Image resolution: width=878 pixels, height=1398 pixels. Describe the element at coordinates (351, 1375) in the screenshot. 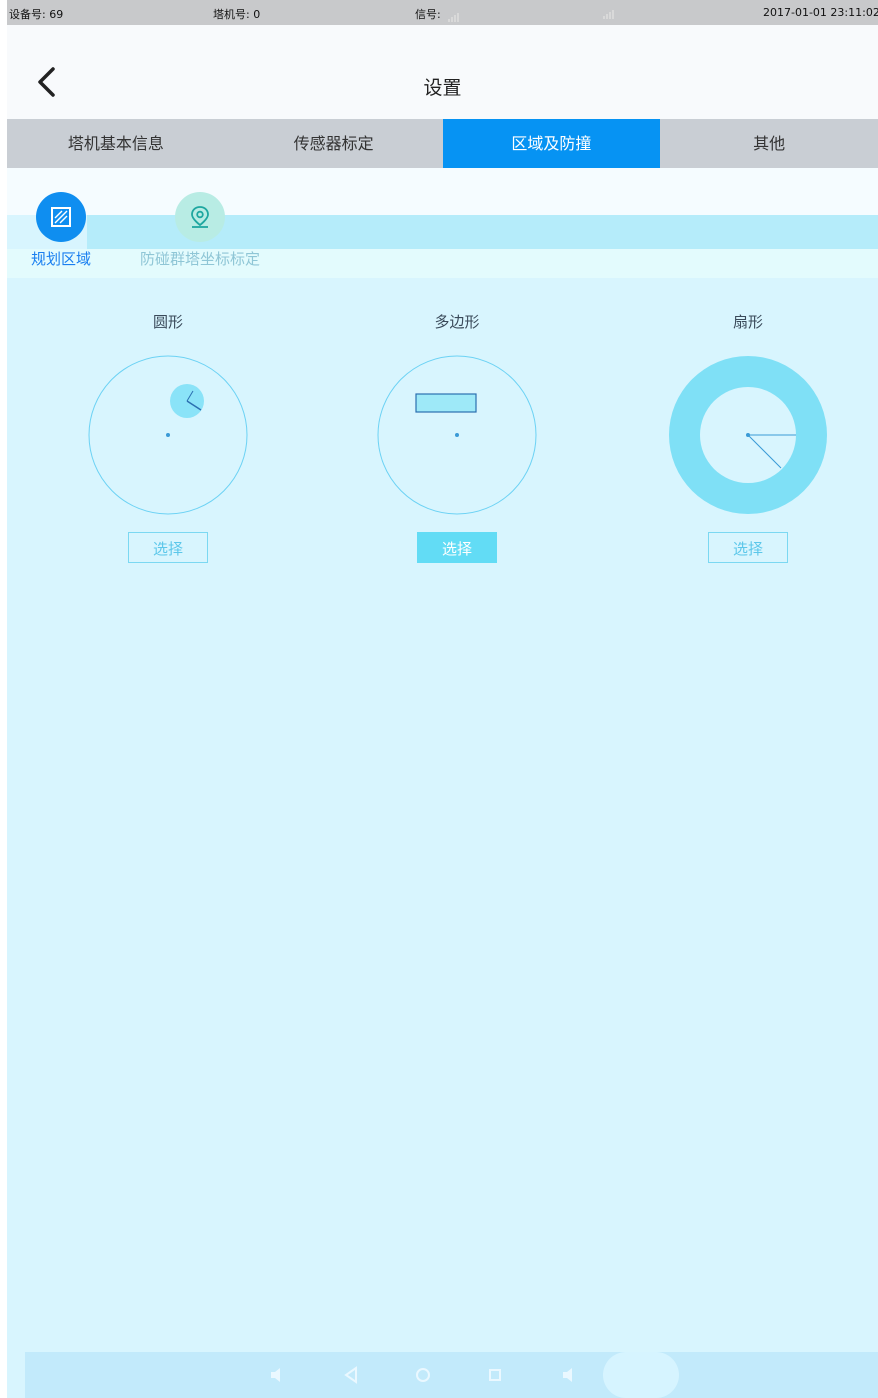

I see `back-triangle-icon` at that location.